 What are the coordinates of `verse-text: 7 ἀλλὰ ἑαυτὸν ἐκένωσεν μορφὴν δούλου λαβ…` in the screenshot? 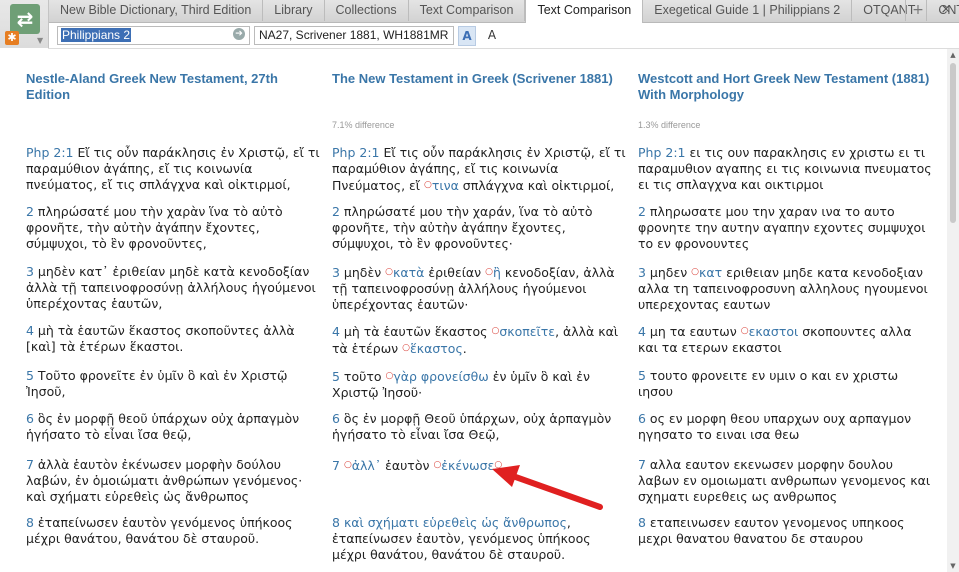 It's located at (173, 481).